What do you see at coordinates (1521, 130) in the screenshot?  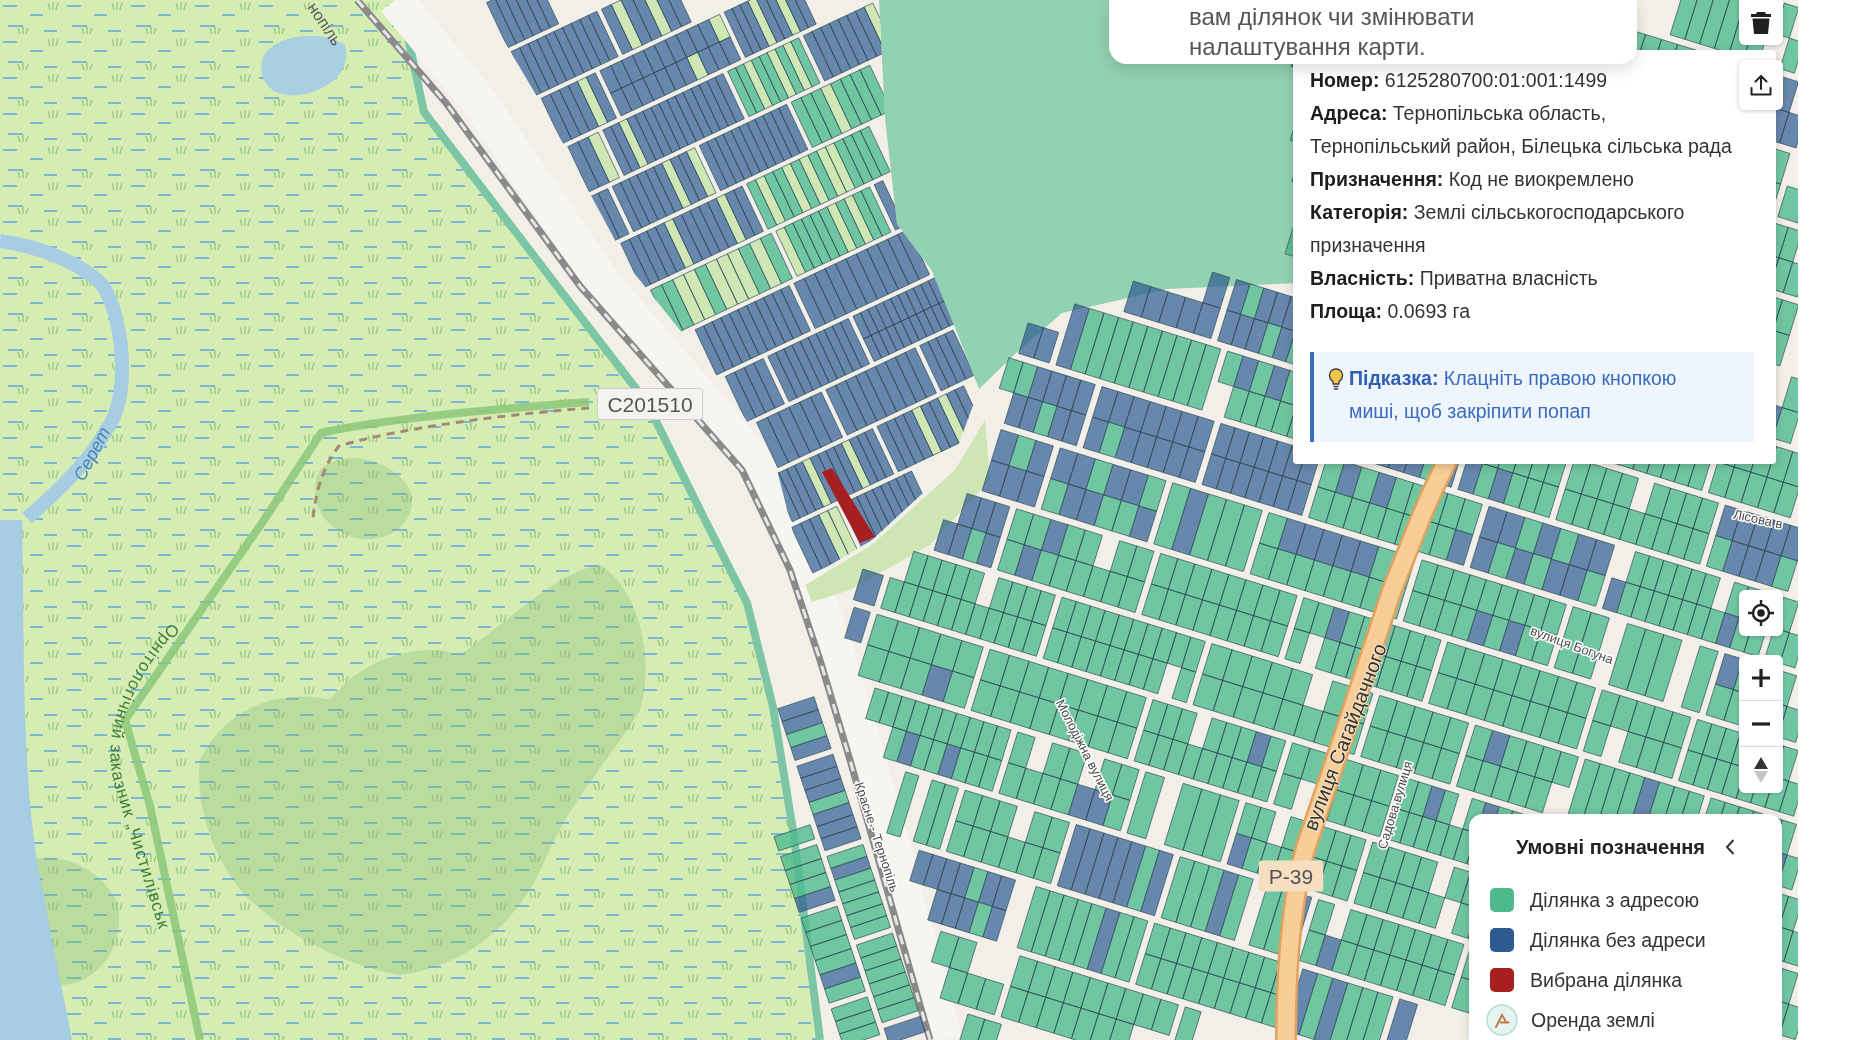 I see `parcel-field-text: Адреса: Тернопільська область, Тернопільський район, Білецька сільська рада` at bounding box center [1521, 130].